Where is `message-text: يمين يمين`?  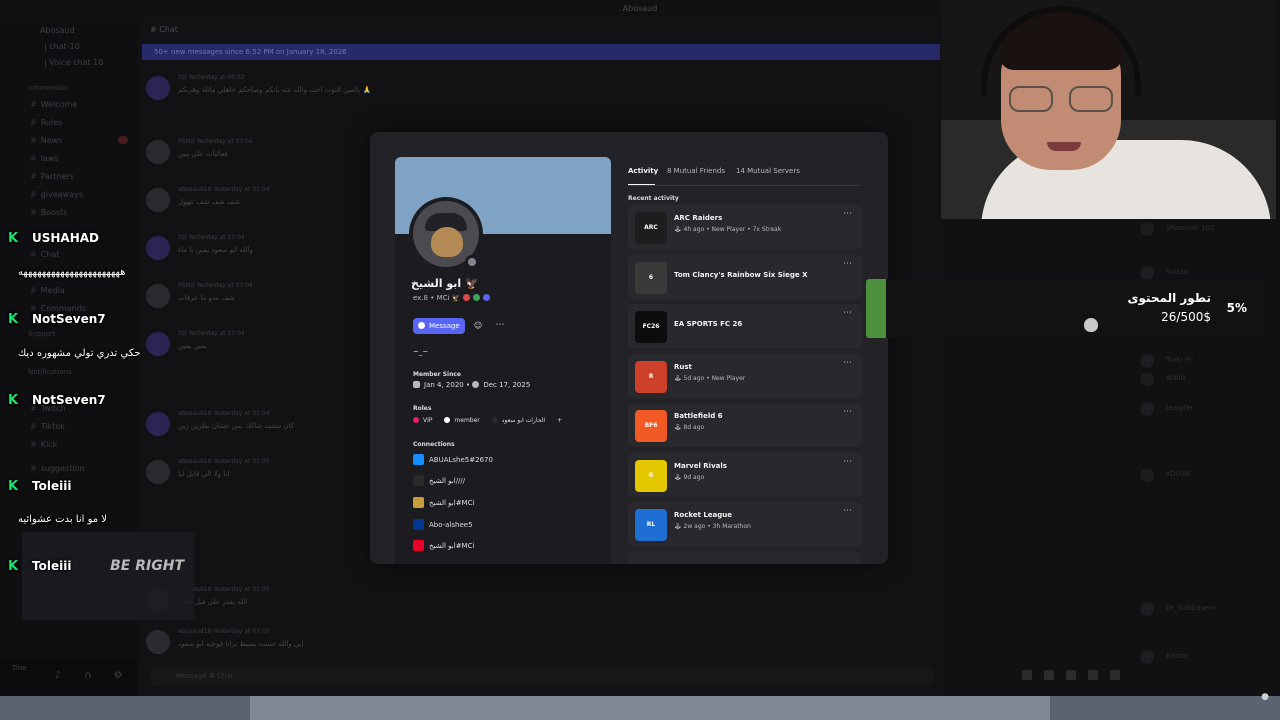 message-text: يمين يمين is located at coordinates (193, 346).